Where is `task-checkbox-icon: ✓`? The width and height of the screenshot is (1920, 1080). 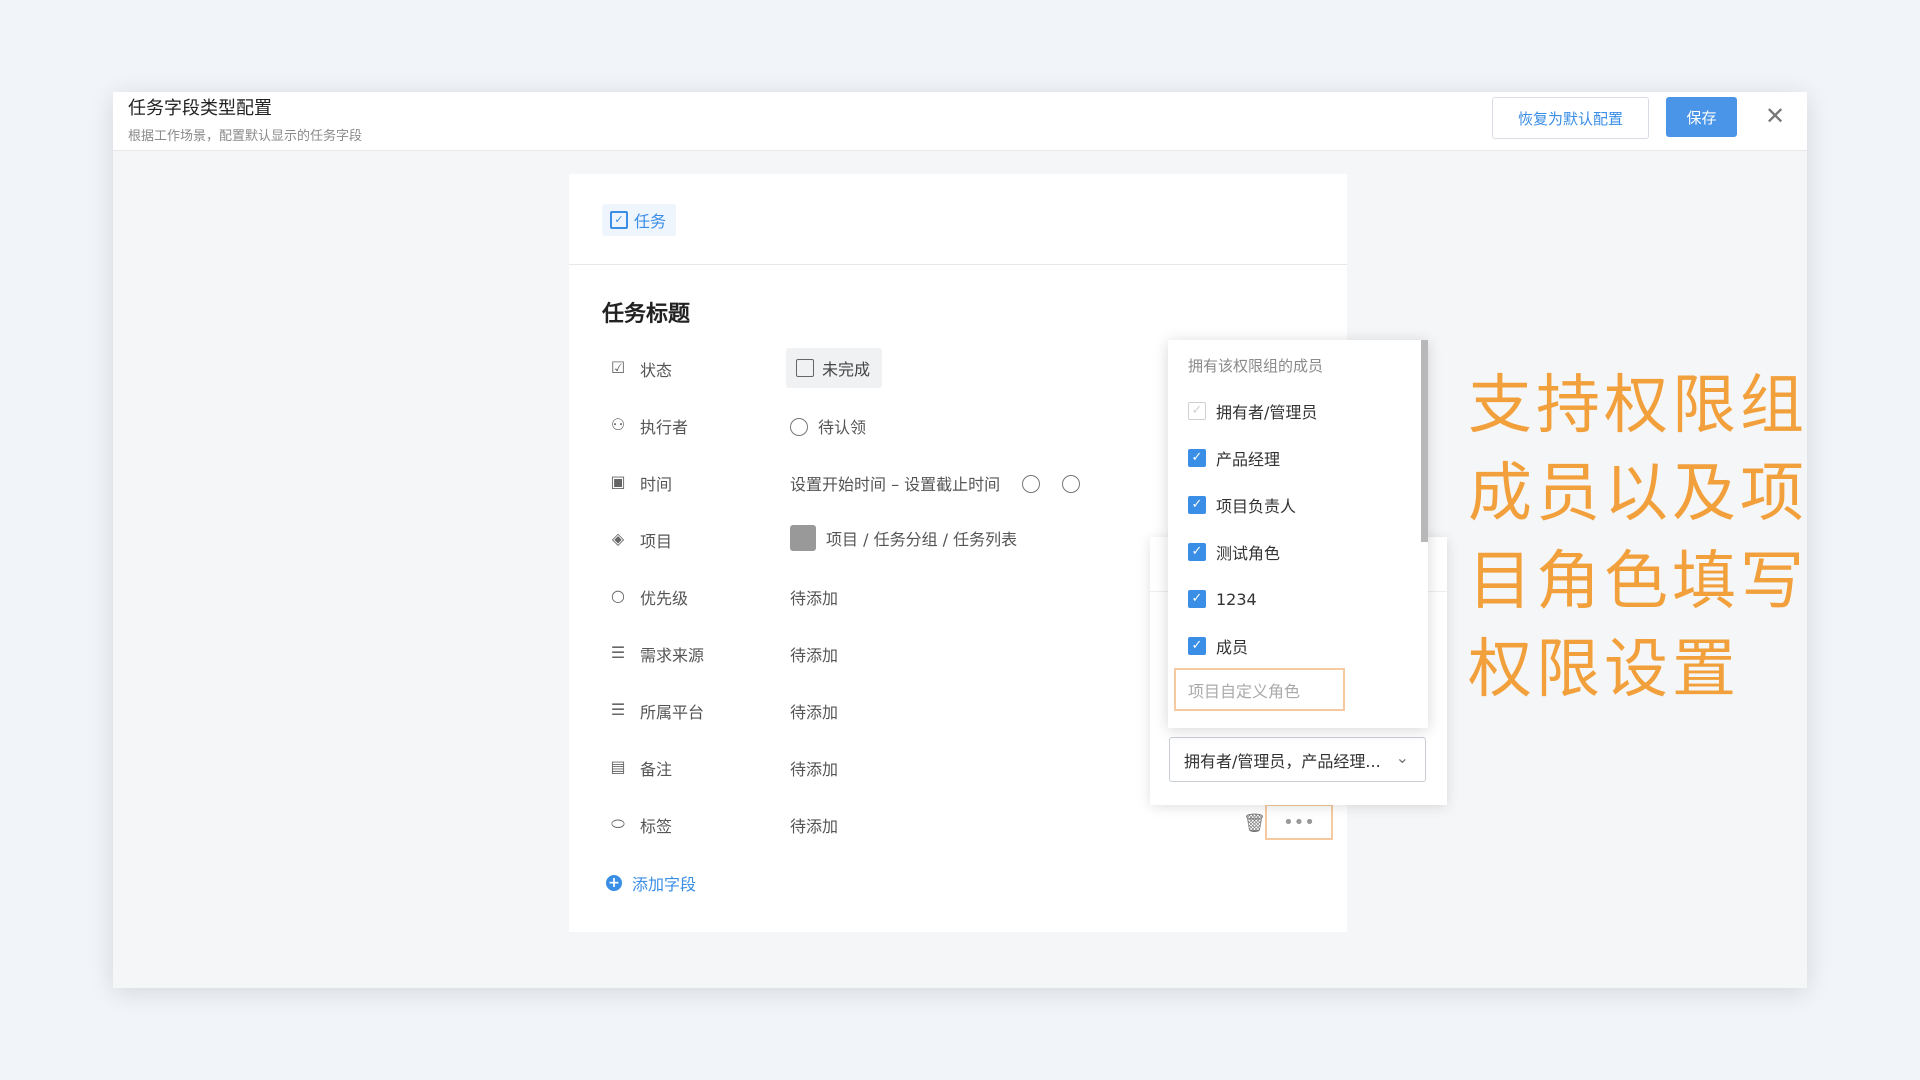 task-checkbox-icon: ✓ is located at coordinates (619, 220).